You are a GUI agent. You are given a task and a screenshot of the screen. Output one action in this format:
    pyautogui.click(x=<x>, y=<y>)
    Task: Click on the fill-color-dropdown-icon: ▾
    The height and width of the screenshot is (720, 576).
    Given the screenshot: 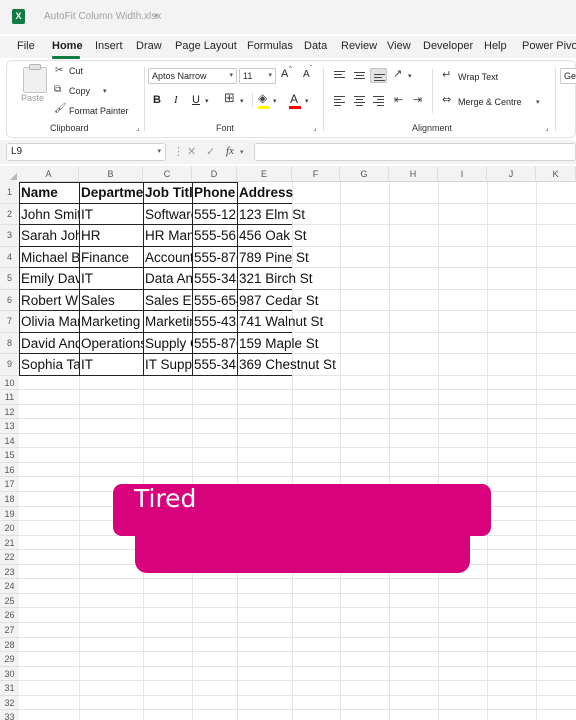 What is the action you would take?
    pyautogui.click(x=275, y=101)
    